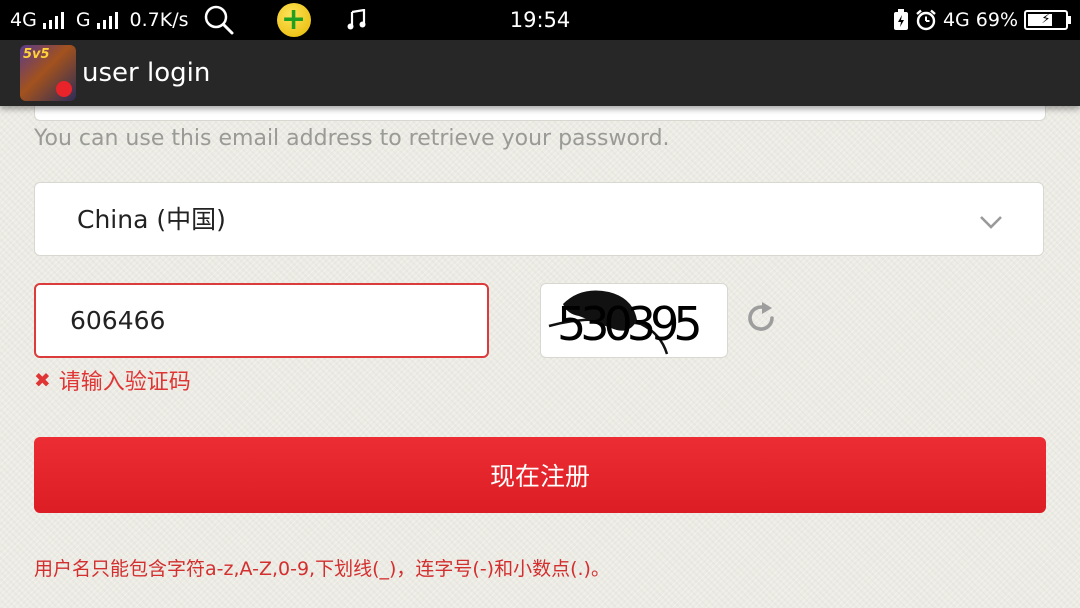  Describe the element at coordinates (628, 324) in the screenshot. I see `svg-text: 530395` at that location.